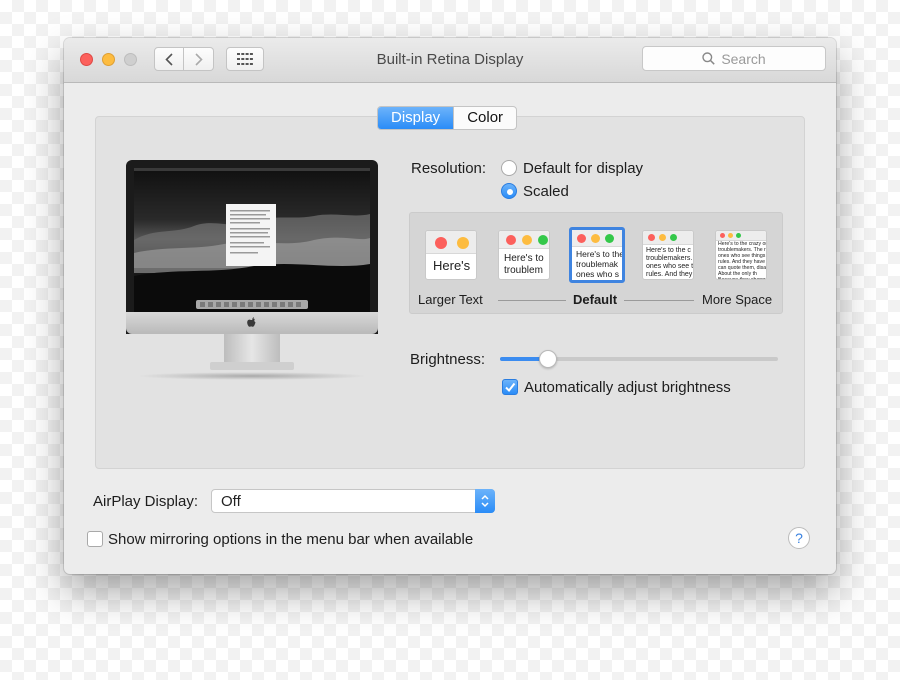  I want to click on imac-shadow, so click(252, 376).